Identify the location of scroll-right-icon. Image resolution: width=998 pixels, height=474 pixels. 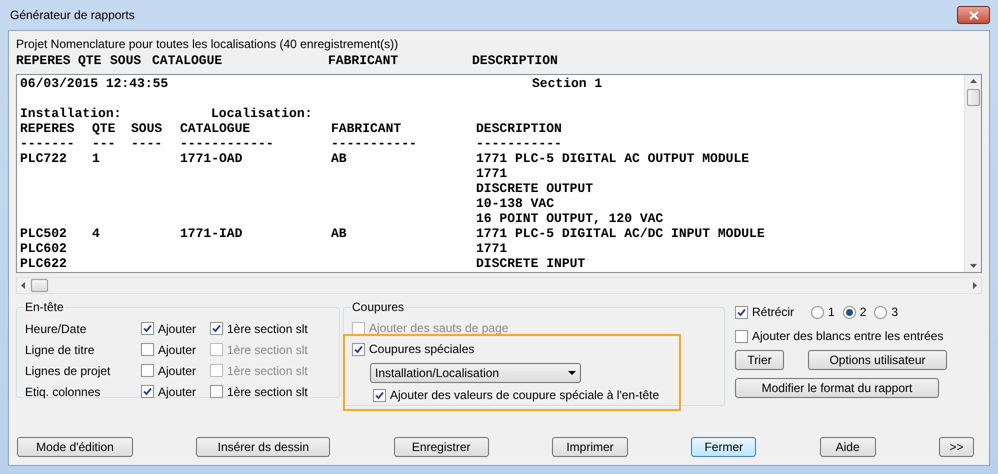
(975, 285).